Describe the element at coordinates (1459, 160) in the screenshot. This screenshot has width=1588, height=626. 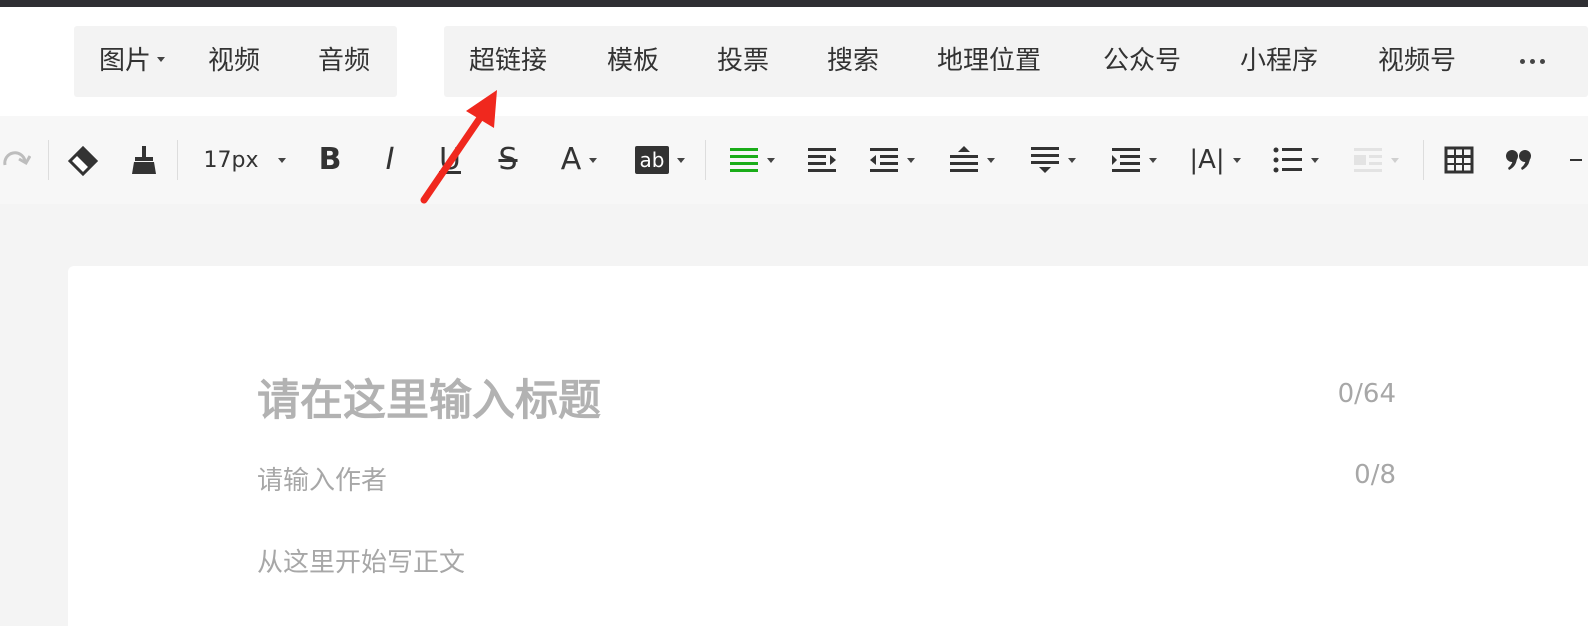
I see `table-icon` at that location.